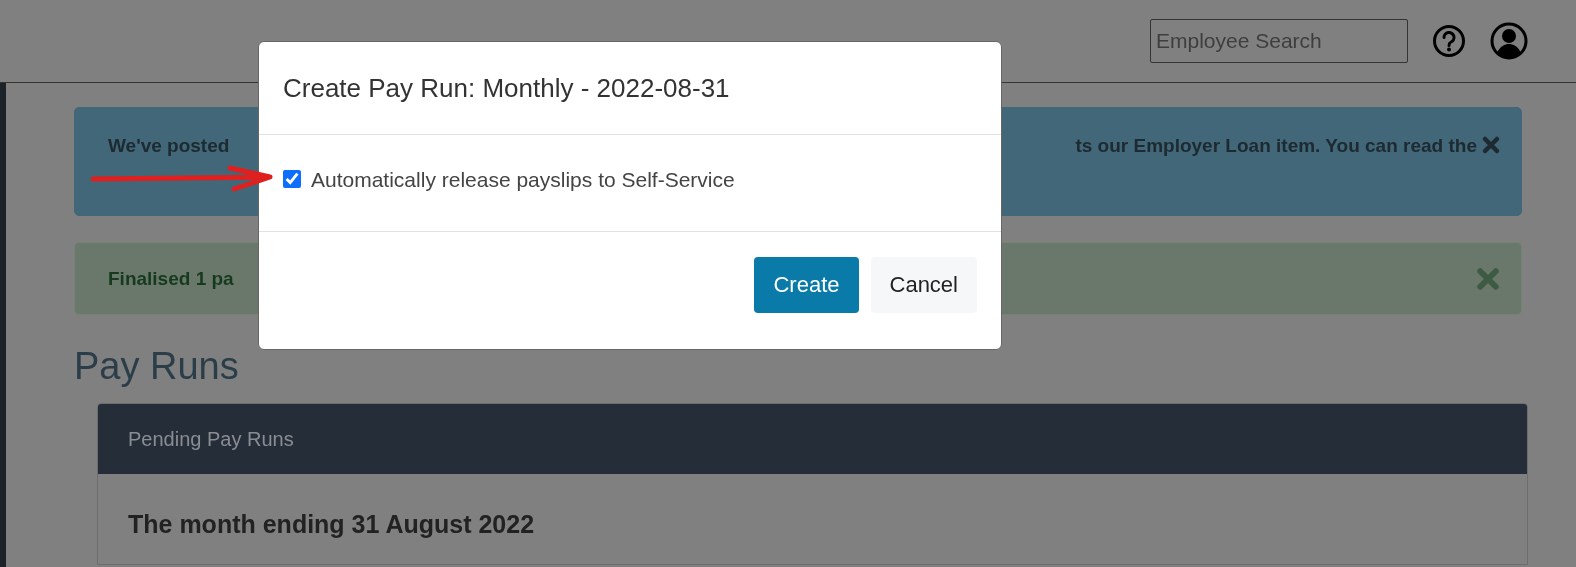 This screenshot has height=567, width=1576. I want to click on alert-text: We've posted, so click(169, 146).